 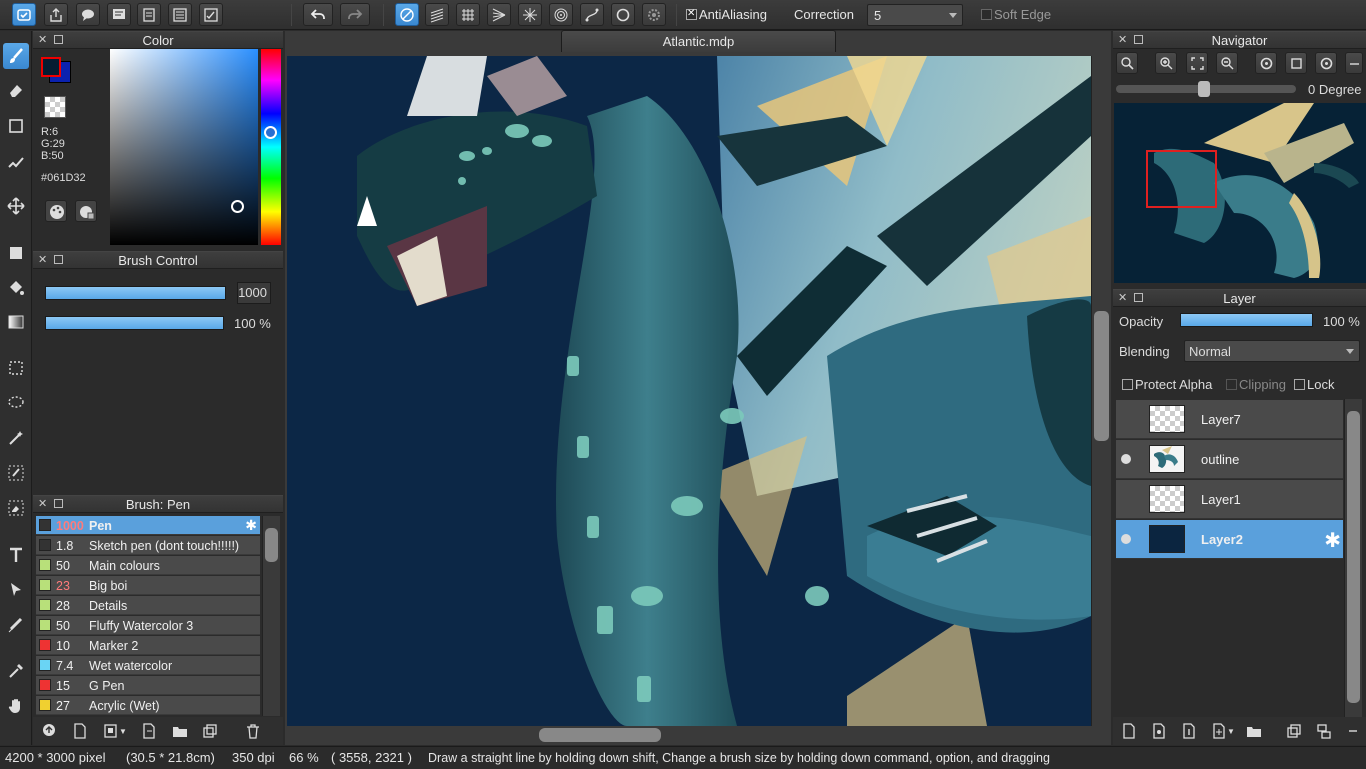 I want to click on redo-icon, so click(x=355, y=14).